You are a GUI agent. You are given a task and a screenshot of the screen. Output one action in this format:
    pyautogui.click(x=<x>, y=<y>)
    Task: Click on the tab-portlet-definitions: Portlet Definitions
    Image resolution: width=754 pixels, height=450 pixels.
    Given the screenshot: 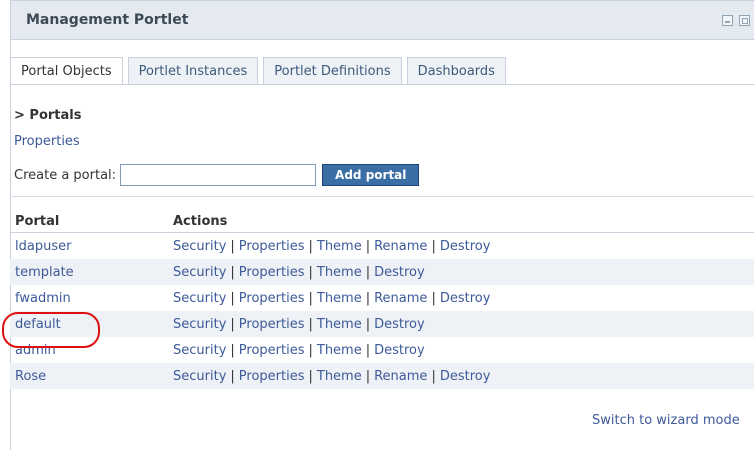 What is the action you would take?
    pyautogui.click(x=332, y=71)
    